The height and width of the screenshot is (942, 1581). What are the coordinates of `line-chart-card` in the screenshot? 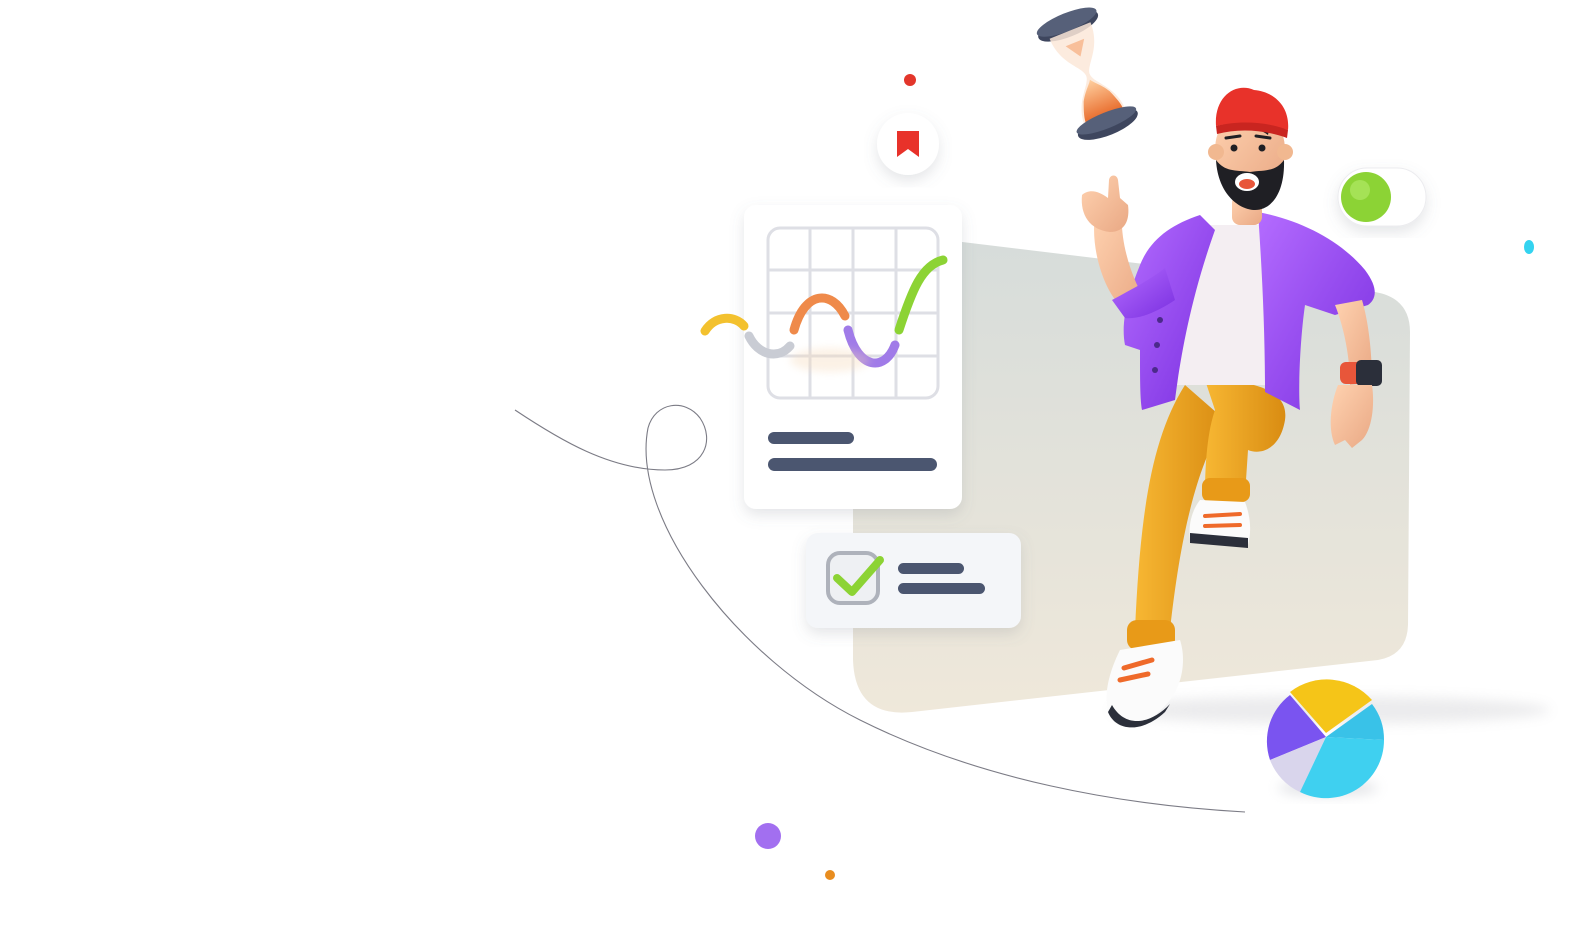 It's located at (831, 357).